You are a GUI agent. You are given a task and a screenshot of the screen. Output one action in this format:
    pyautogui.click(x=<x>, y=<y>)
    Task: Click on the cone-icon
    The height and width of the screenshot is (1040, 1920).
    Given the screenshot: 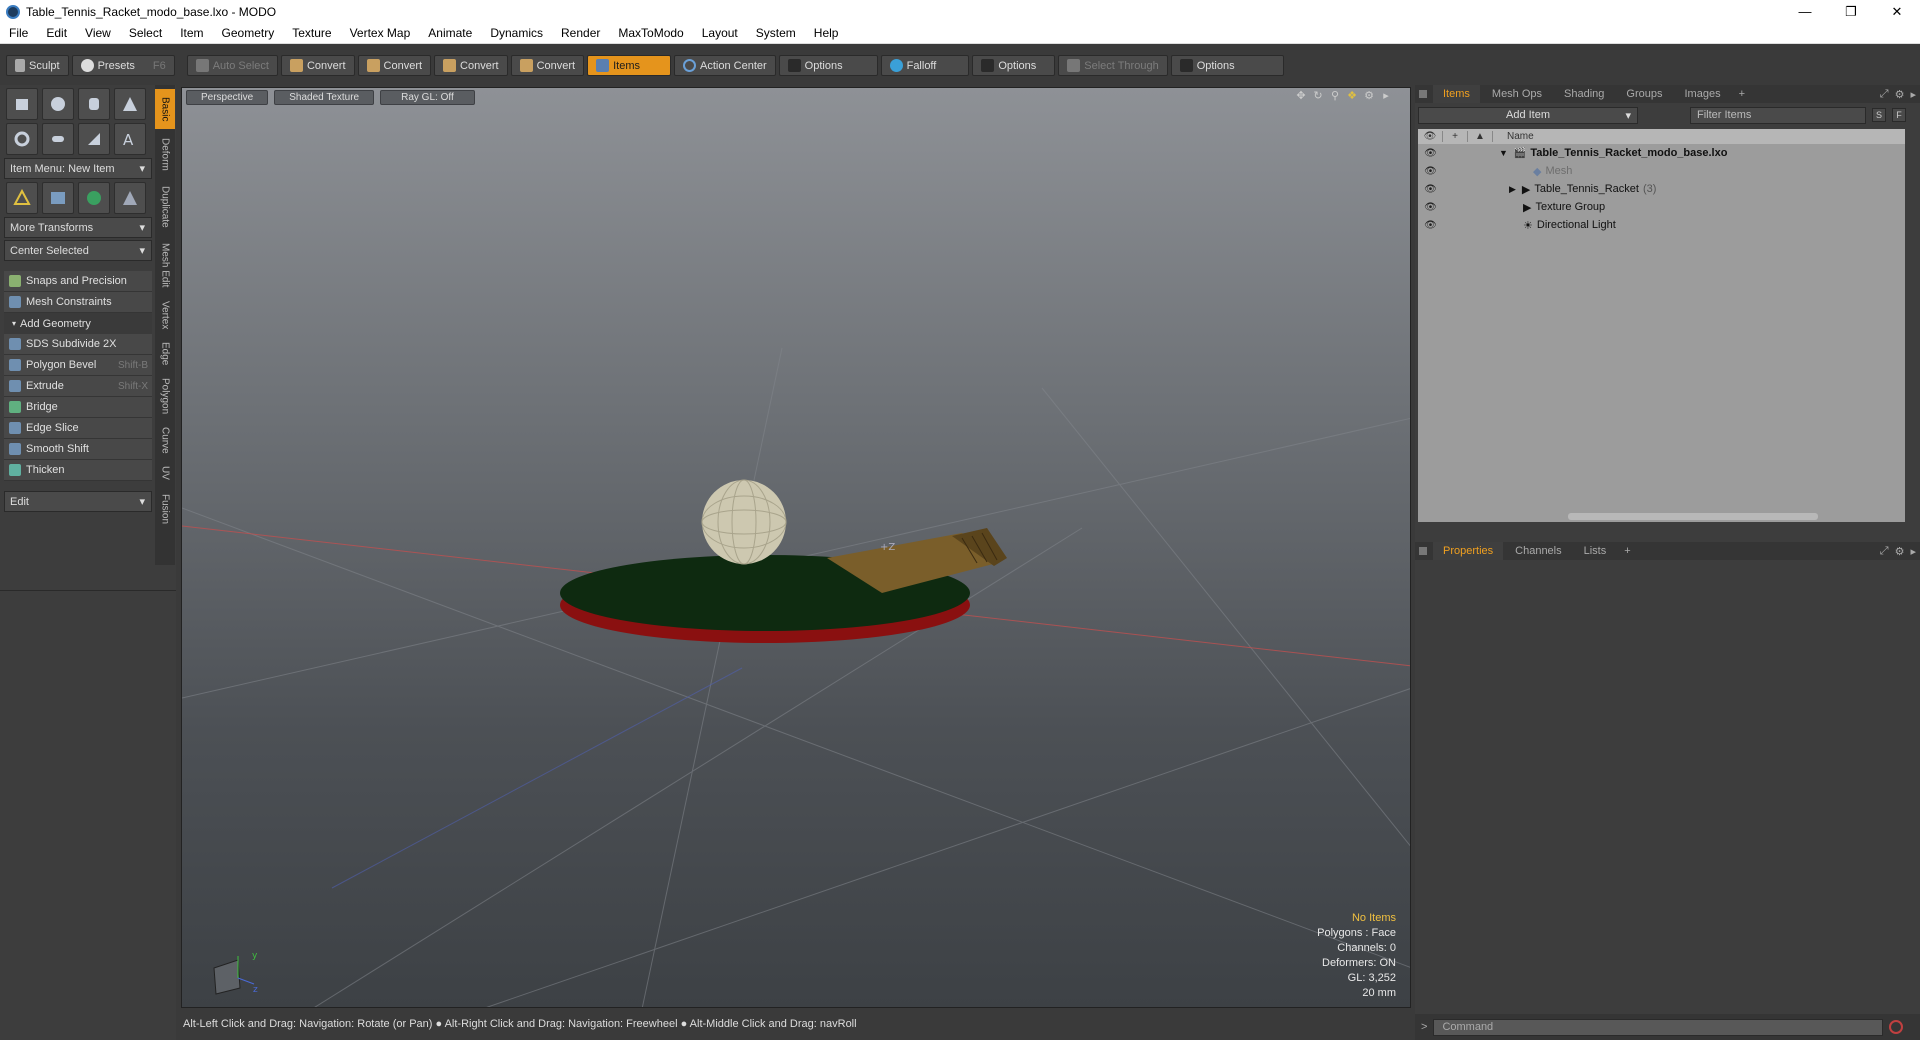 What is the action you would take?
    pyautogui.click(x=130, y=104)
    